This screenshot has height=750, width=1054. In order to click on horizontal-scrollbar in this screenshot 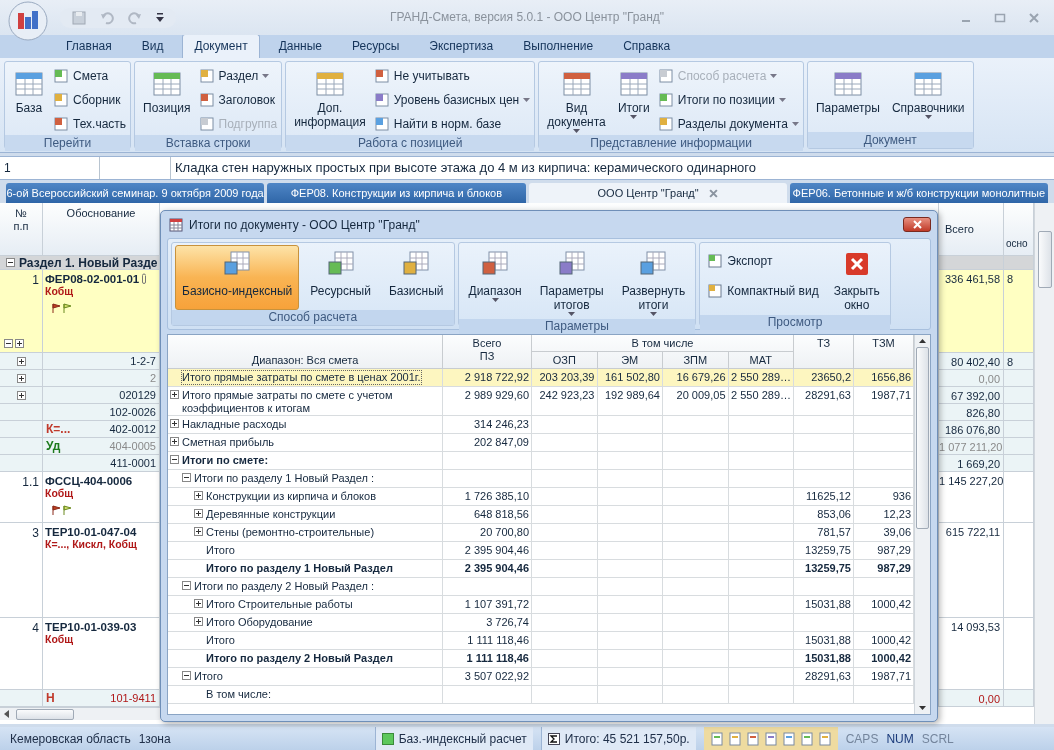, I will do `click(80, 713)`.